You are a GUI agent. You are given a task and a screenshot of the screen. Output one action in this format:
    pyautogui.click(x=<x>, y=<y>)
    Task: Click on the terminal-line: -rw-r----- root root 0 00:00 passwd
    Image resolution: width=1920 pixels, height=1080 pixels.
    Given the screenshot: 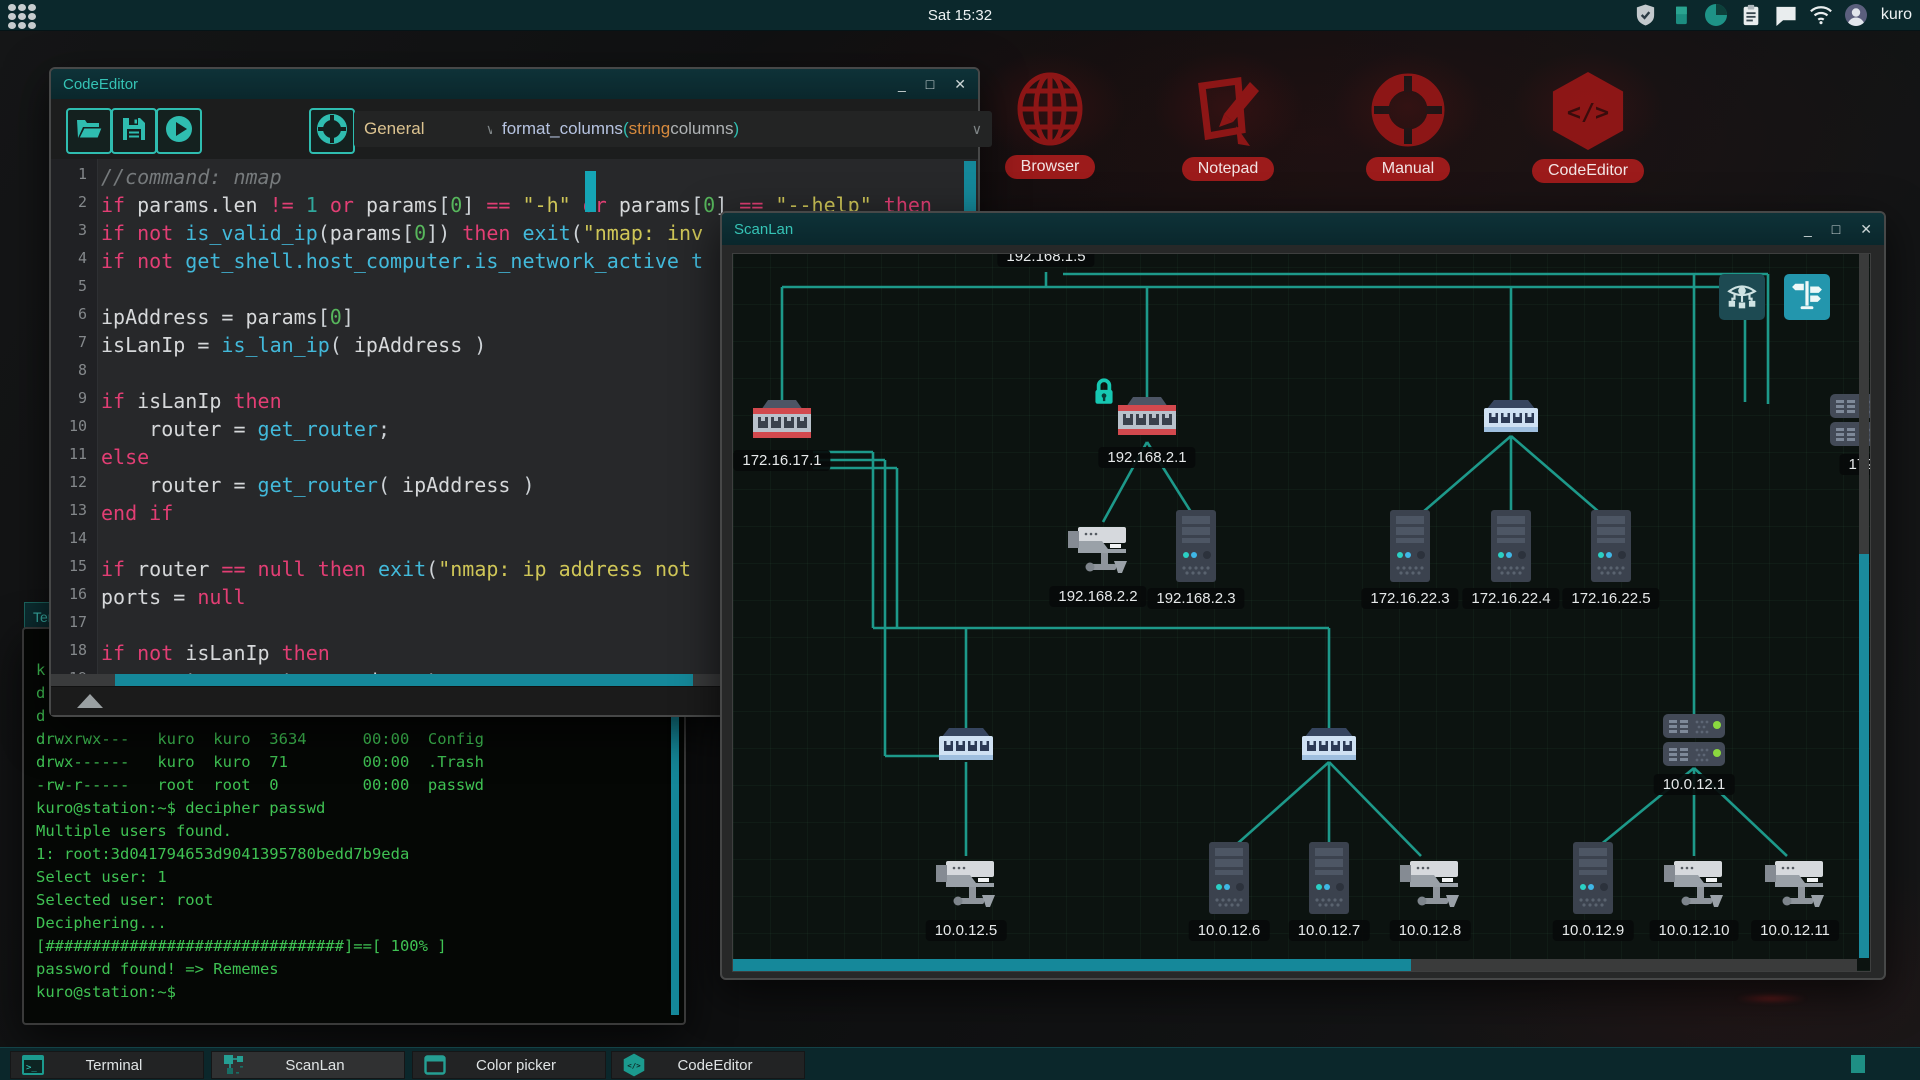 What is the action you would take?
    pyautogui.click(x=260, y=785)
    